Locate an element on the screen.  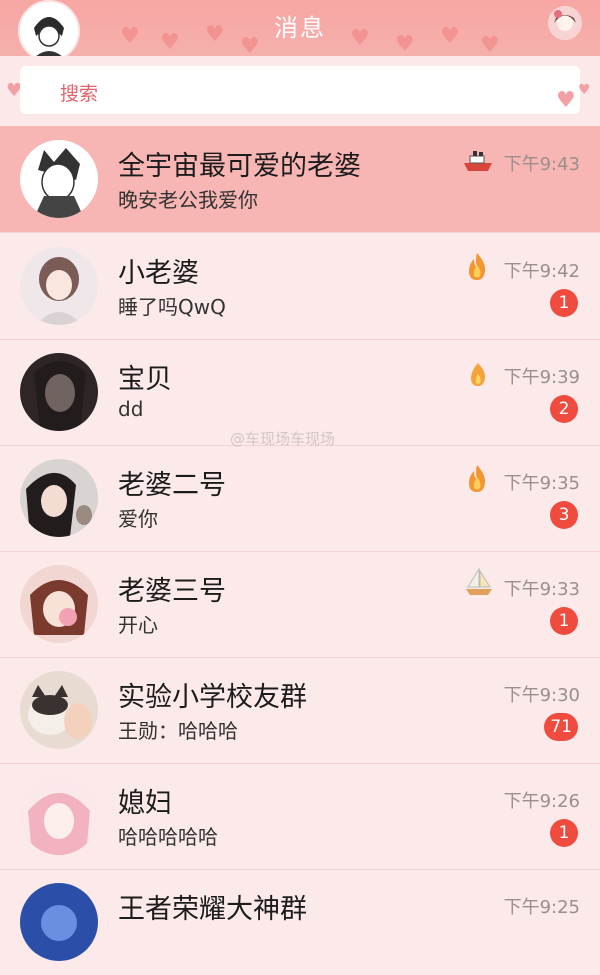
chat-last-message: 王勋：哈哈哈 is located at coordinates (178, 731).